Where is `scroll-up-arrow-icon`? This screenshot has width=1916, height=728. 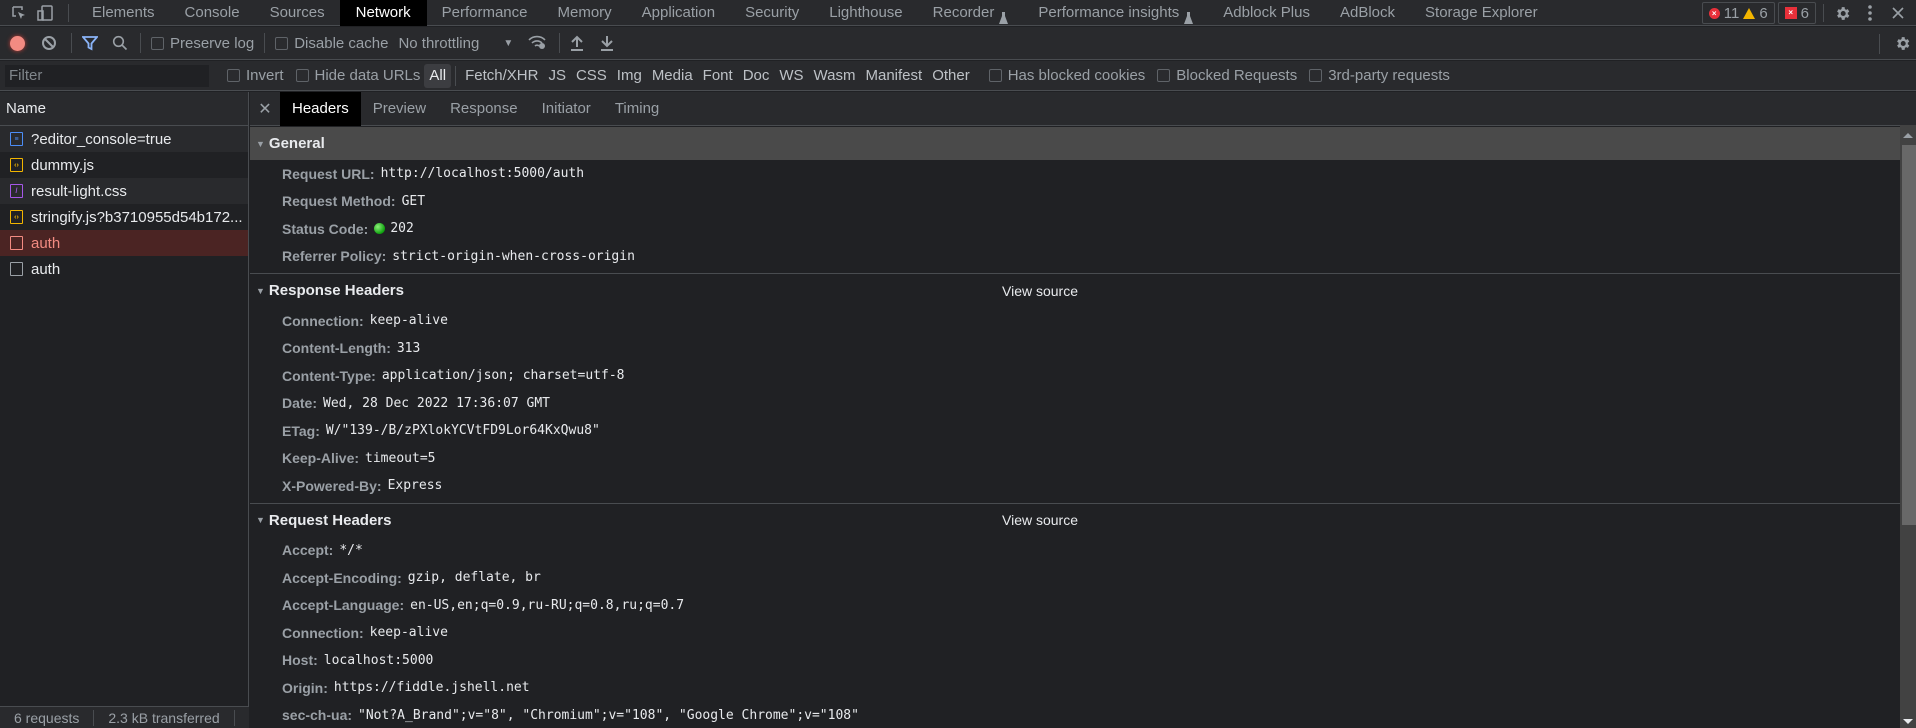 scroll-up-arrow-icon is located at coordinates (1908, 135).